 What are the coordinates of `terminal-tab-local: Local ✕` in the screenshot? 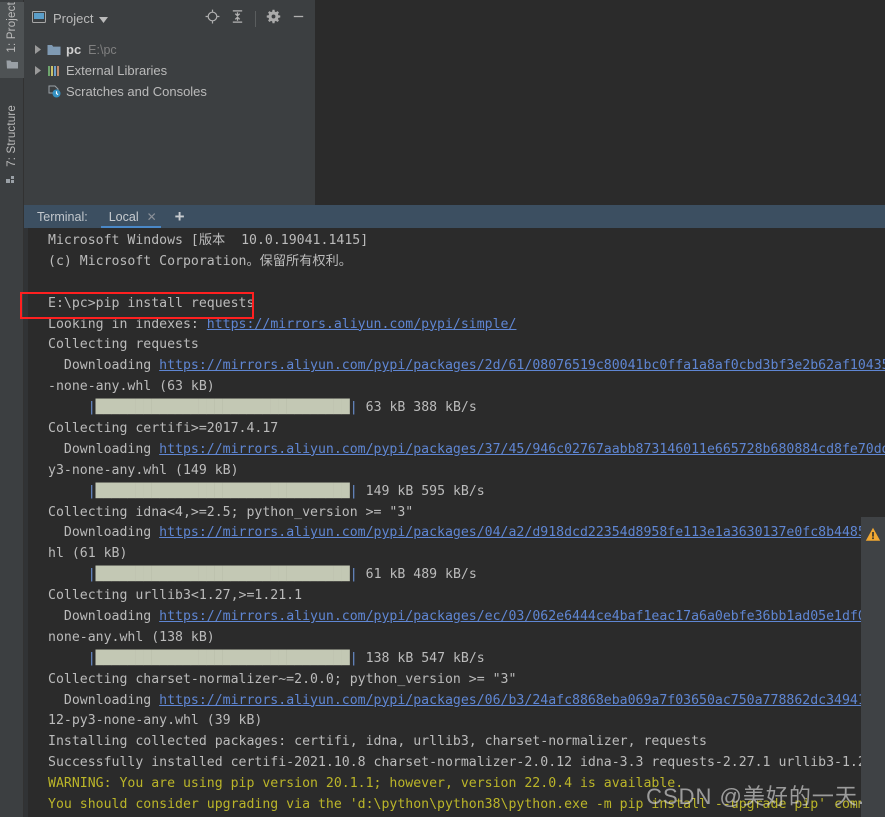 It's located at (130, 216).